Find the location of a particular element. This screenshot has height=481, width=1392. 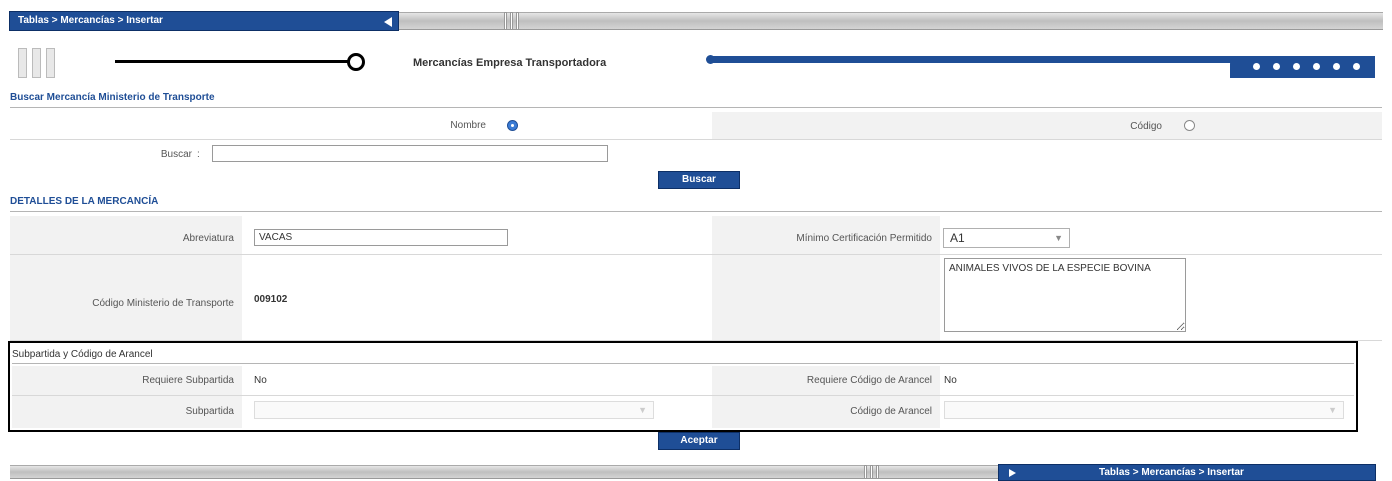

tab-title: Mercancías Empresa Transportadora is located at coordinates (509, 63).